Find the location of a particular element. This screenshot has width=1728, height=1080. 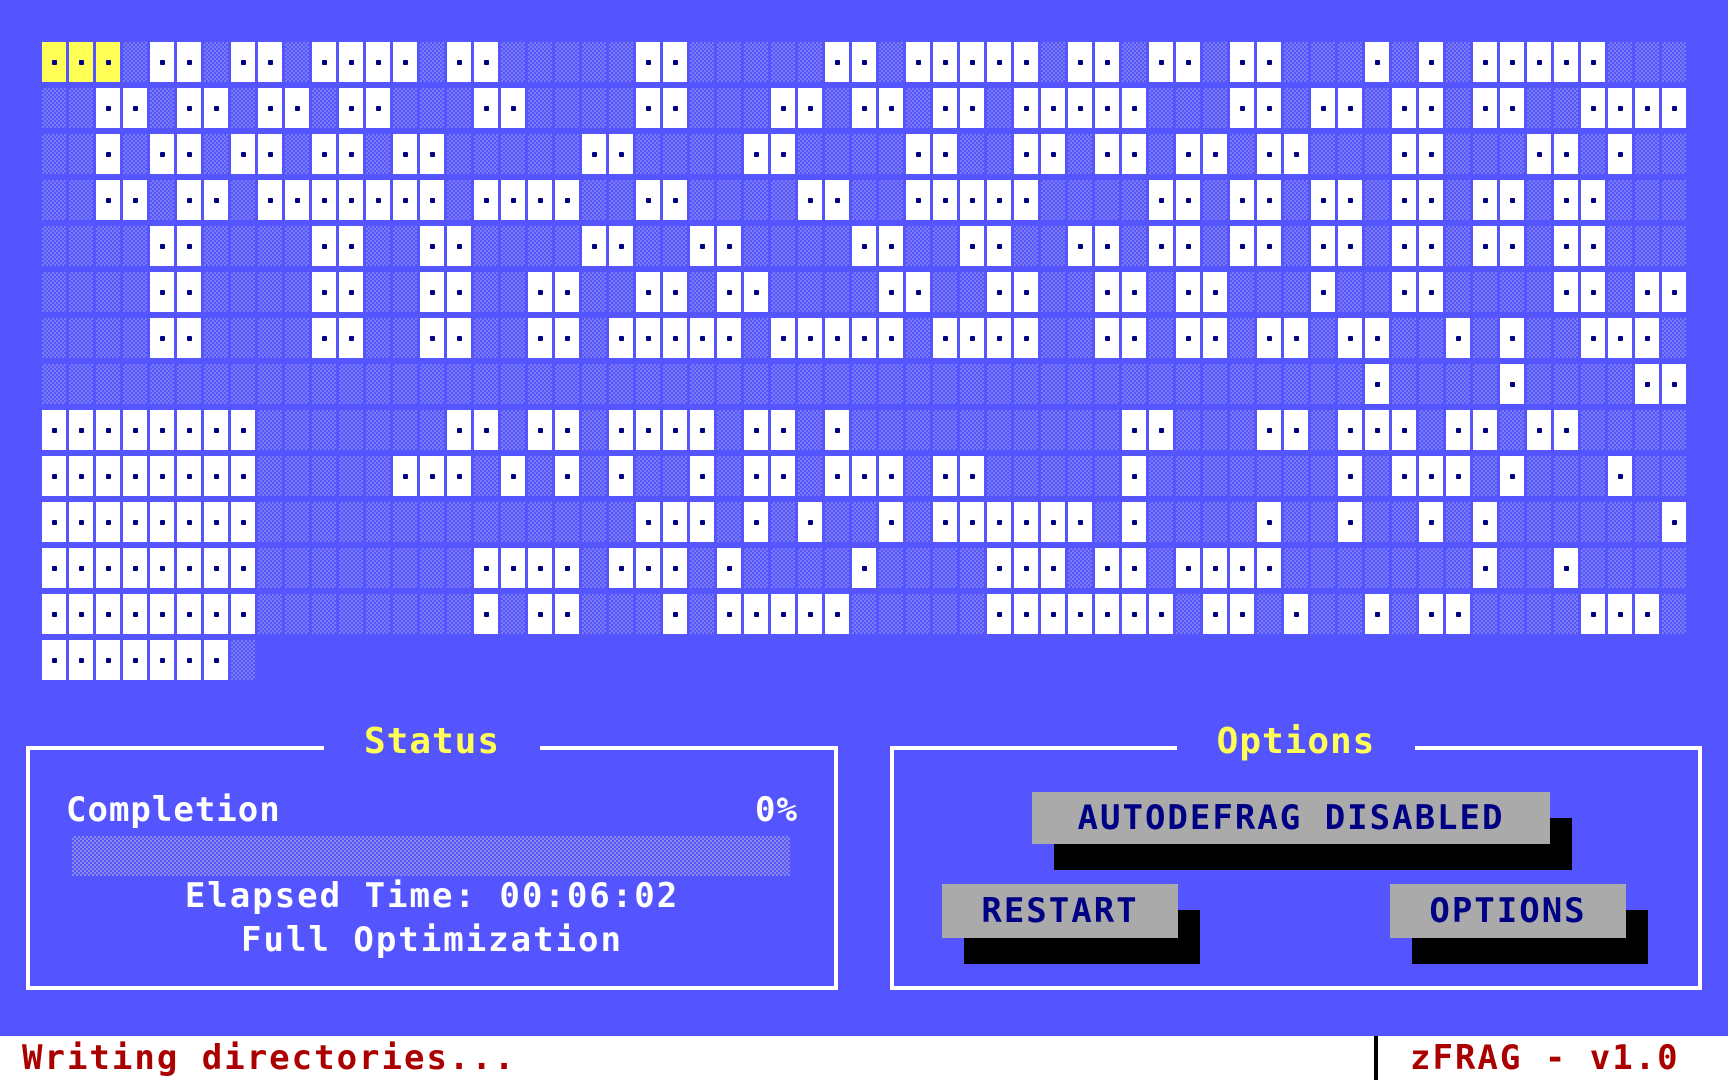

completion-percent: 0% is located at coordinates (776, 810).